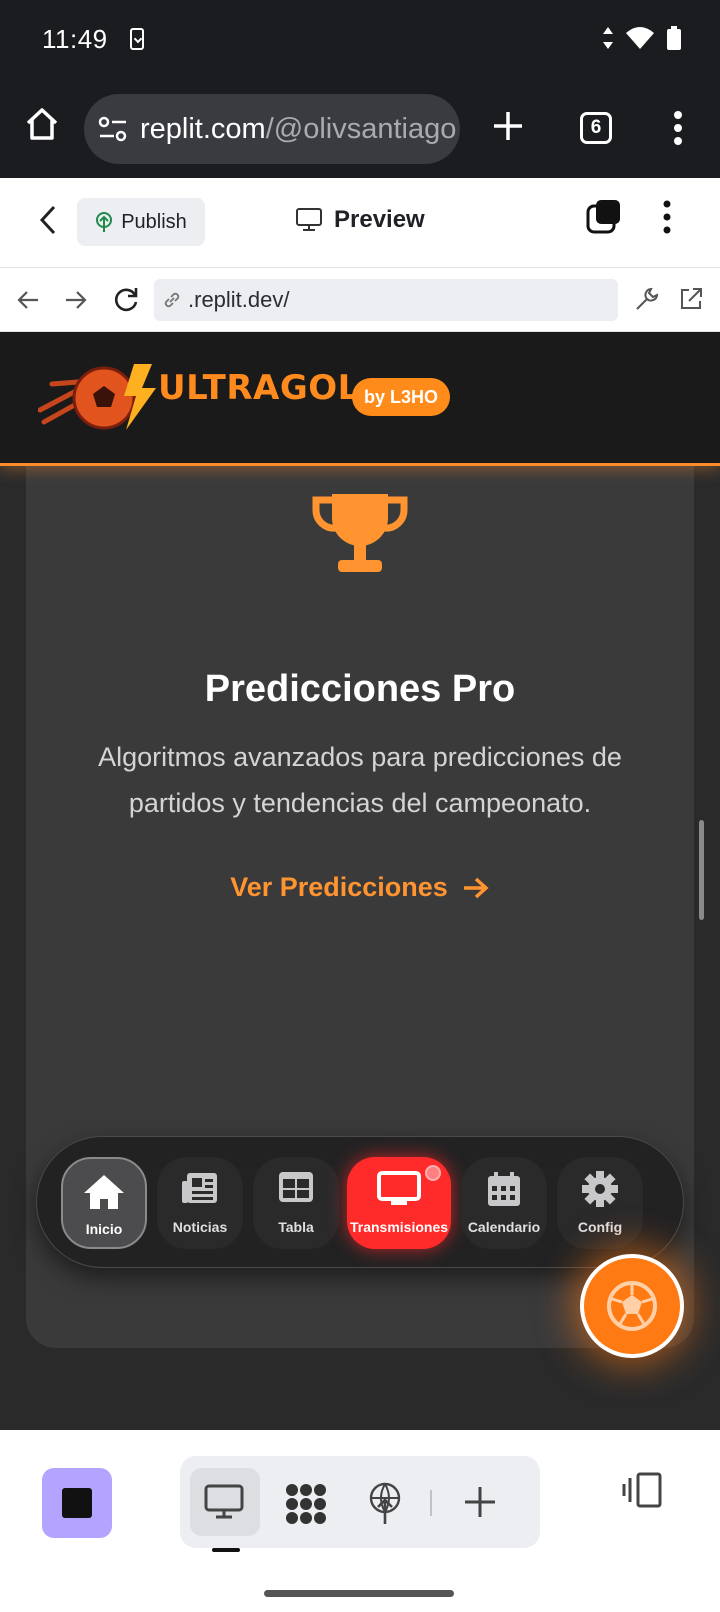 The width and height of the screenshot is (720, 1612). I want to click on replit-bottom-toolbar, so click(360, 1521).